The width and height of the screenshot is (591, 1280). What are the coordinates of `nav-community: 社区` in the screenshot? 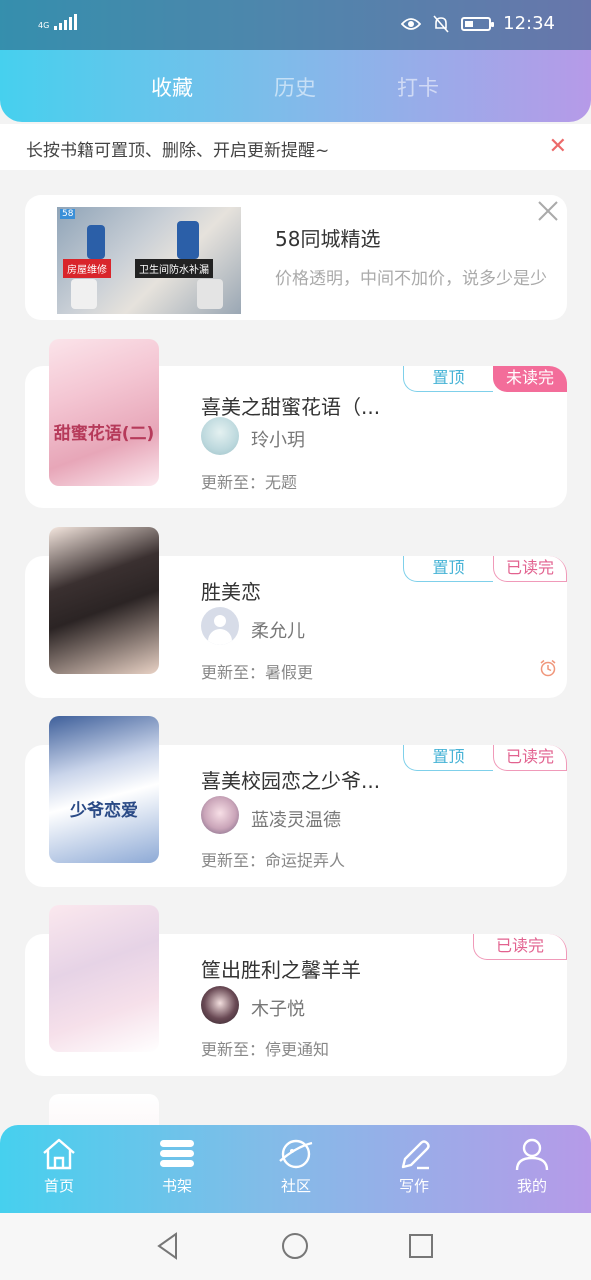 It's located at (296, 1166).